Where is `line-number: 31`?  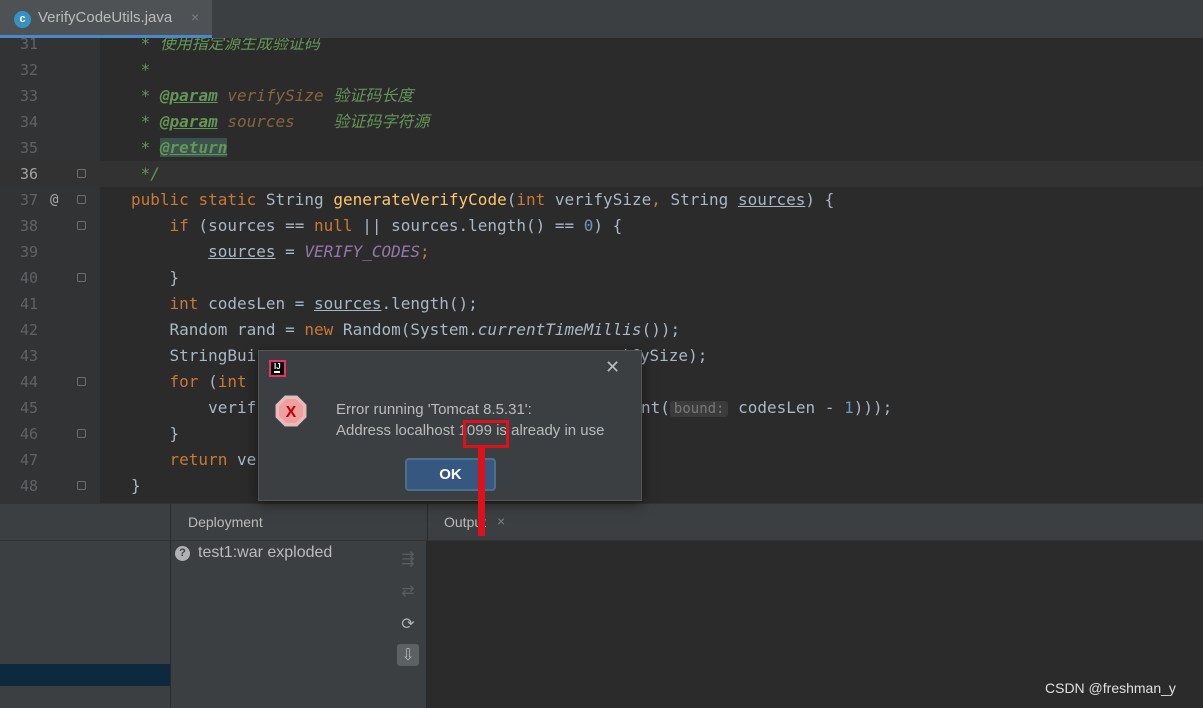
line-number: 31 is located at coordinates (28, 45).